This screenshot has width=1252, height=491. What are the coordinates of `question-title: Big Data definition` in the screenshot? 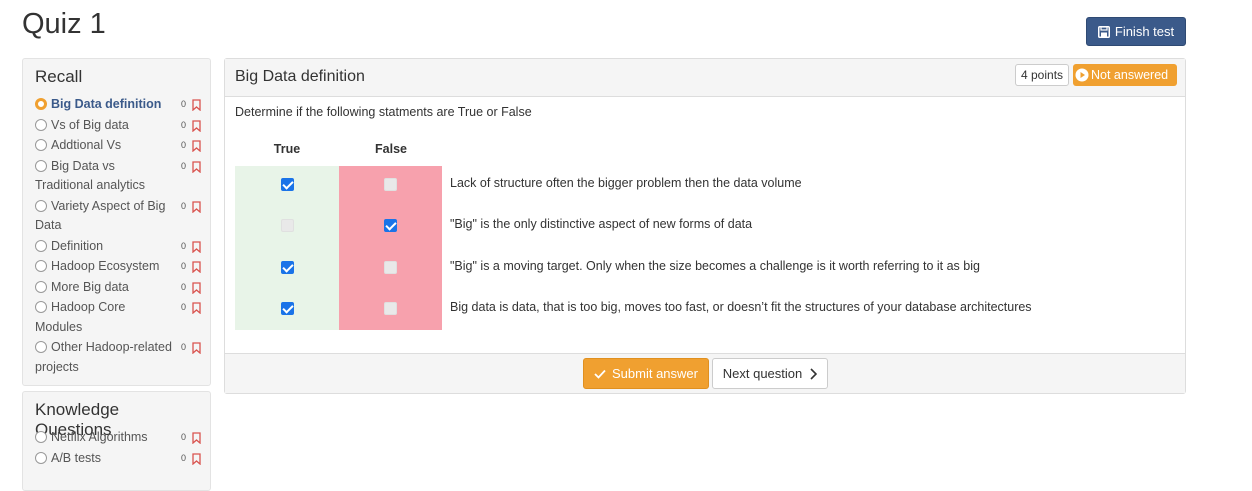 It's located at (300, 76).